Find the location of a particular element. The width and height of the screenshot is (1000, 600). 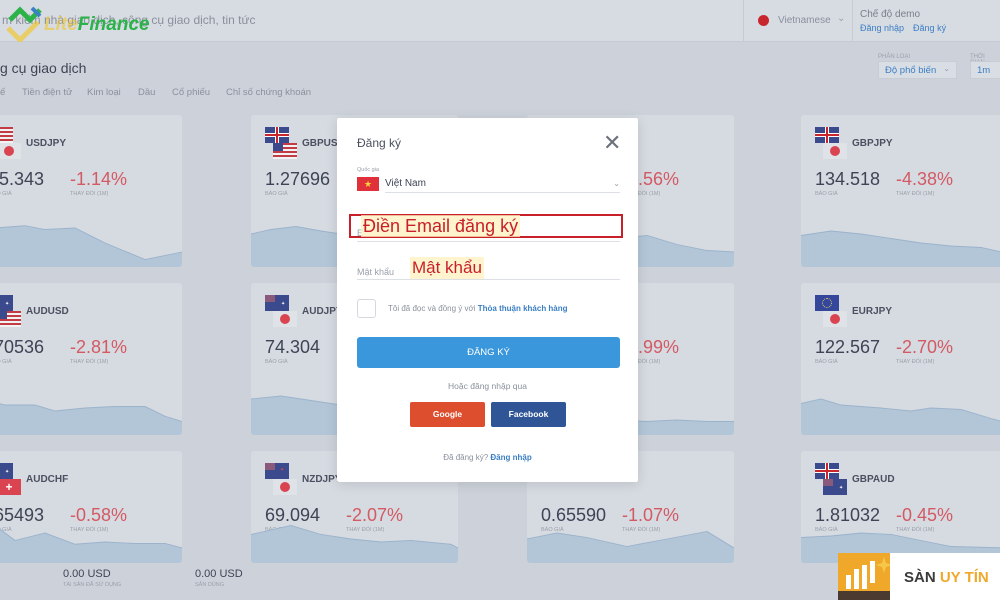

watermark-text-uytin: UY TÍN is located at coordinates (964, 577).